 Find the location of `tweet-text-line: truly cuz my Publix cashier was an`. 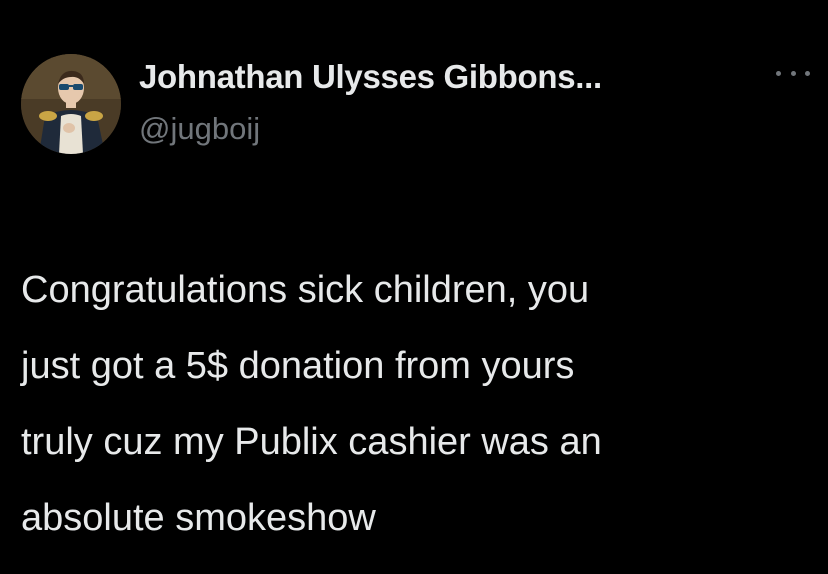

tweet-text-line: truly cuz my Publix cashier was an is located at coordinates (311, 442).